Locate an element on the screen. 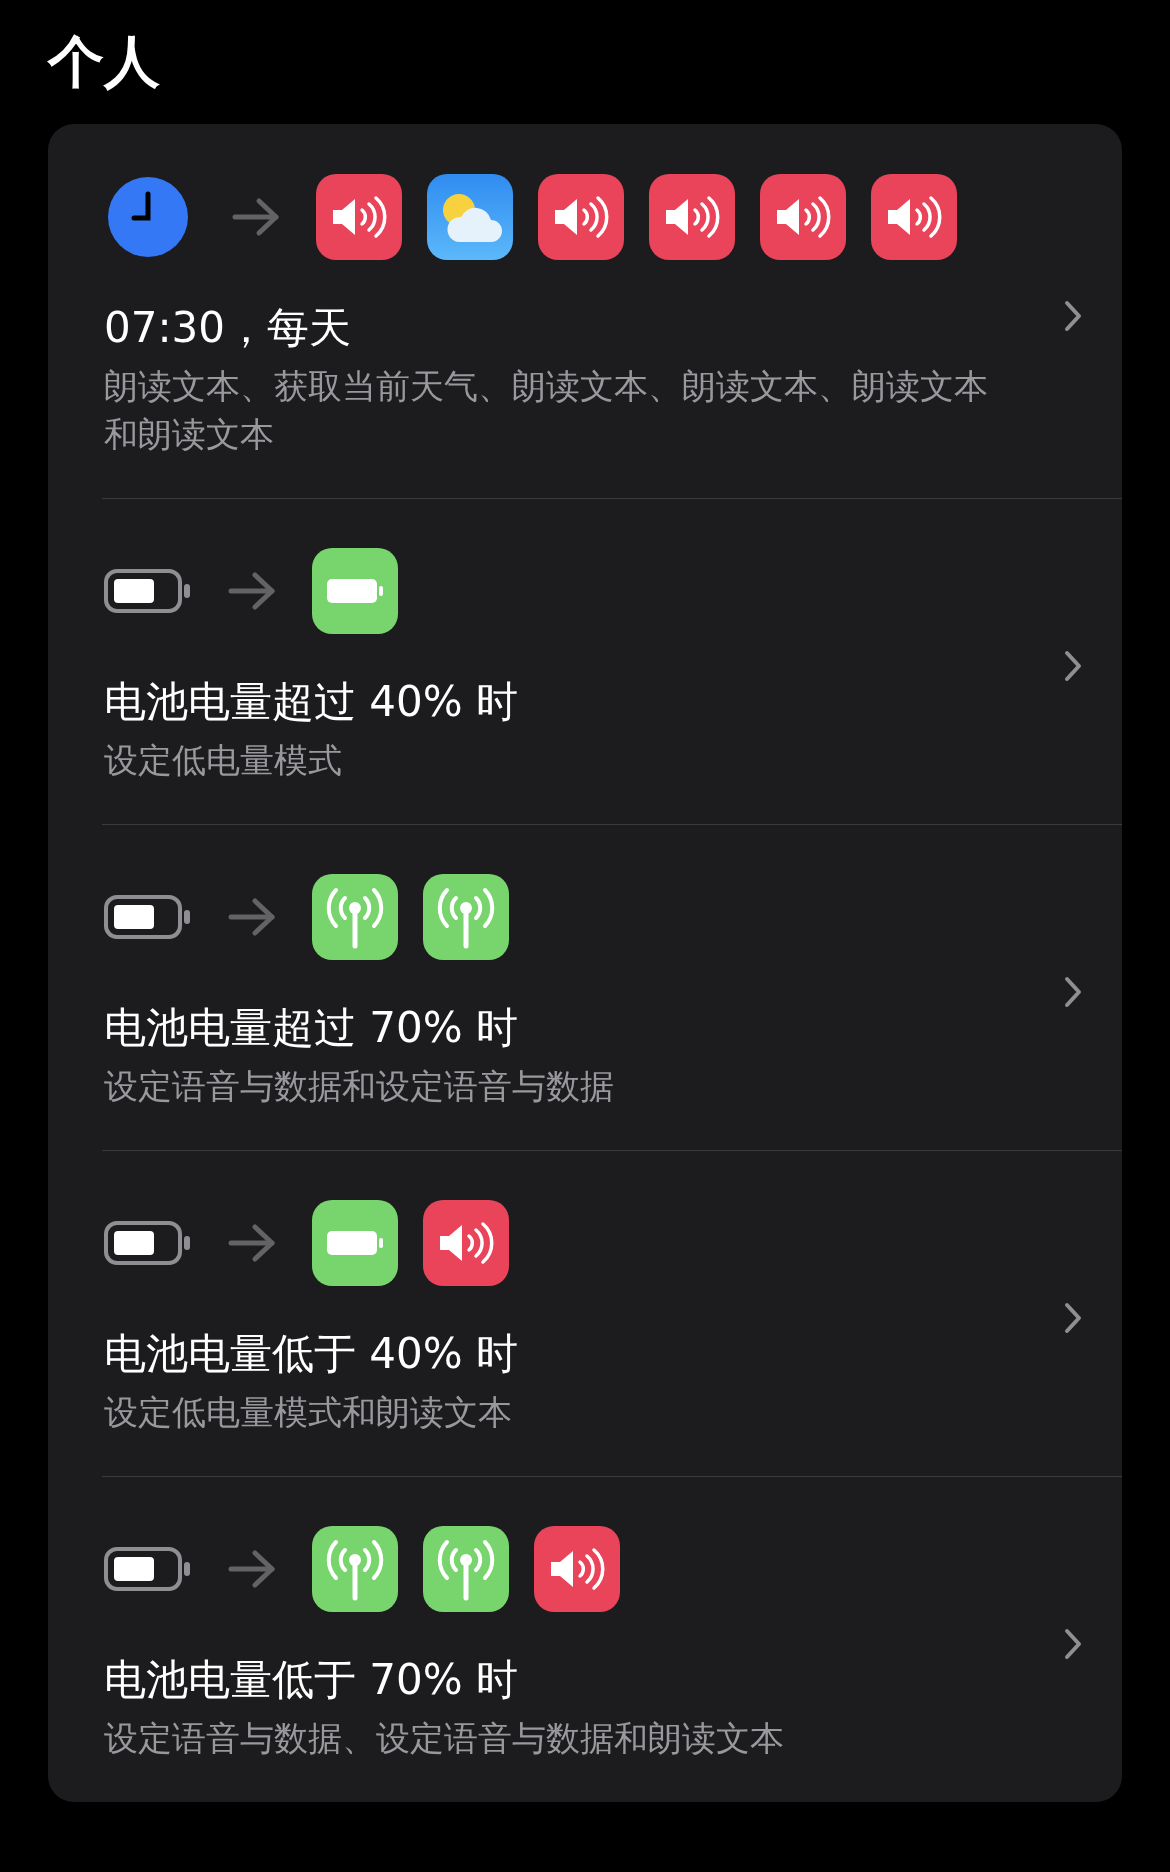 Image resolution: width=1170 pixels, height=1872 pixels. automation-title: 07:30，每天 is located at coordinates (228, 328).